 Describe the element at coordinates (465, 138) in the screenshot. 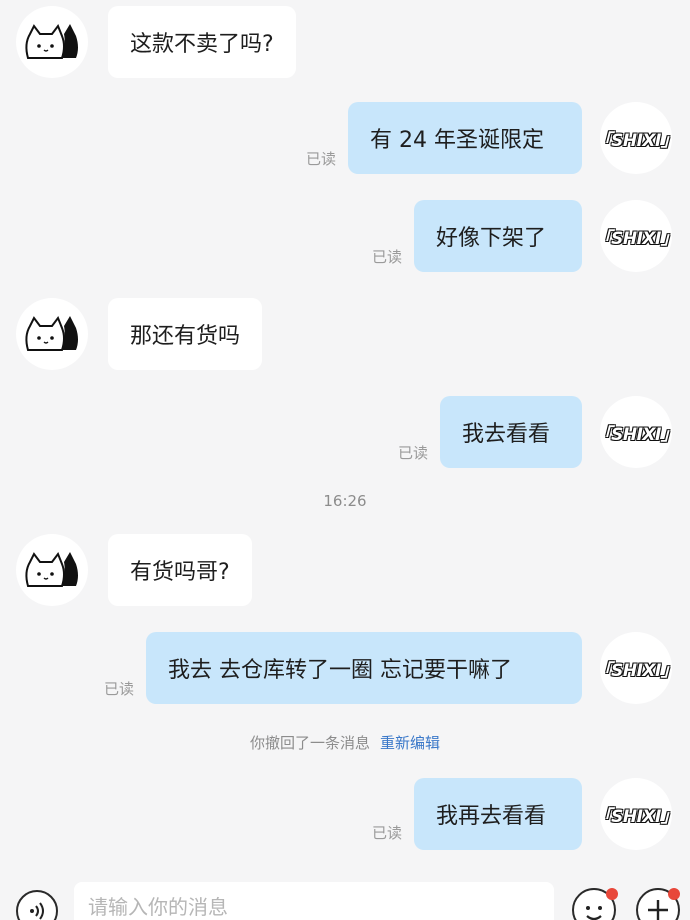

I see `message-bubble: 有 24 年圣诞限定` at that location.